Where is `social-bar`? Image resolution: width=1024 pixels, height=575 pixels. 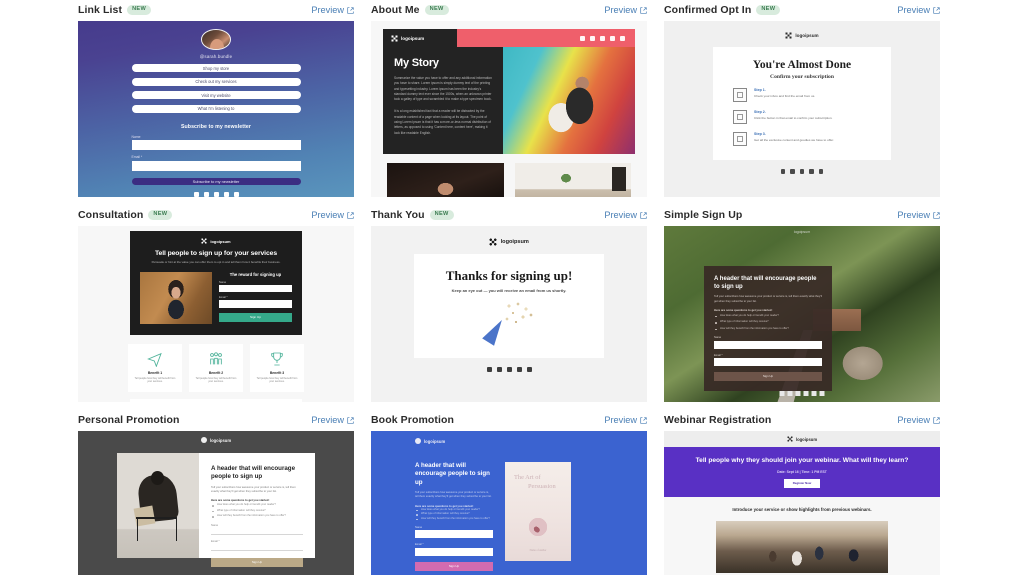
social-bar is located at coordinates (546, 38).